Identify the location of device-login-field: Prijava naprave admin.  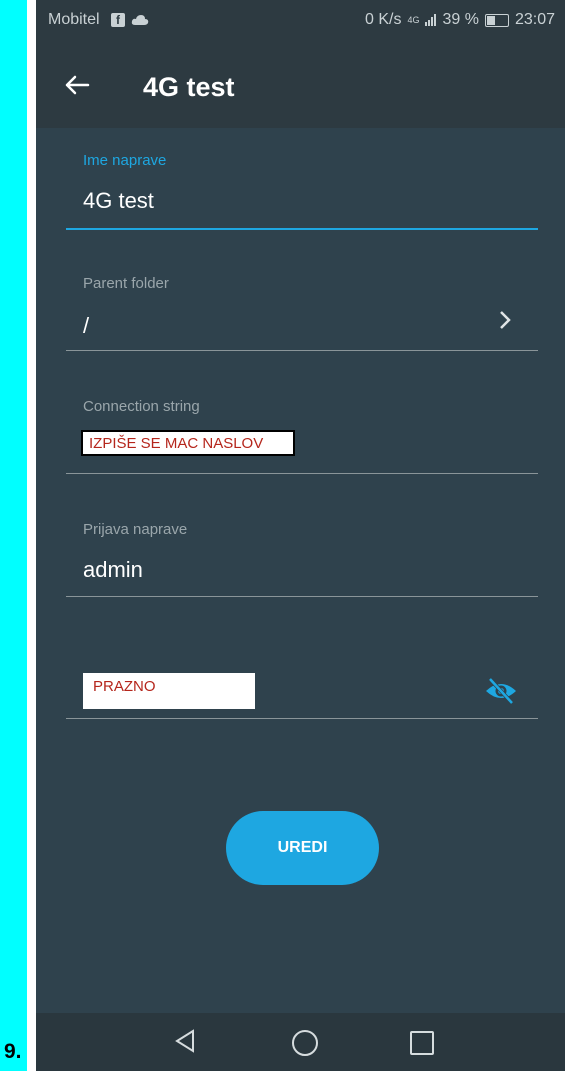
(302, 559).